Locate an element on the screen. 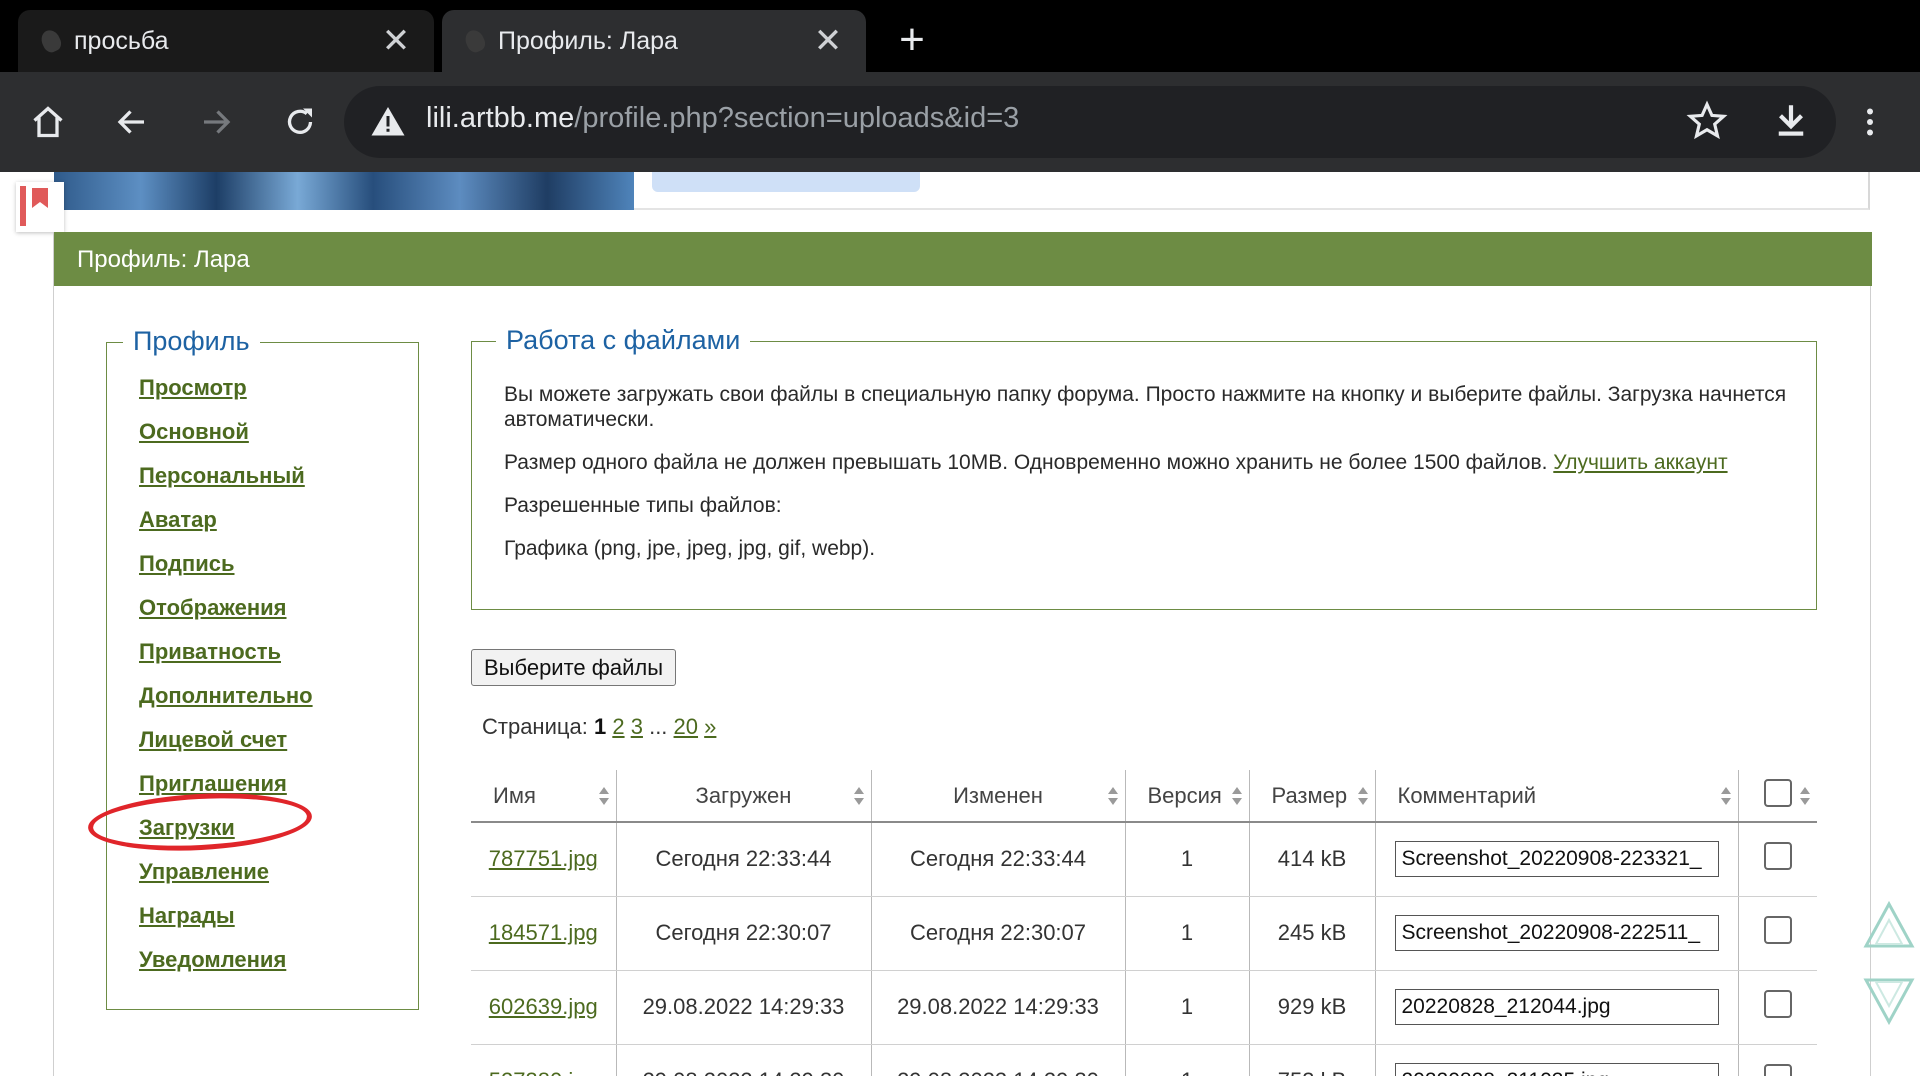 The height and width of the screenshot is (1076, 1920). tab-title: Профиль: Лара is located at coordinates (588, 40).